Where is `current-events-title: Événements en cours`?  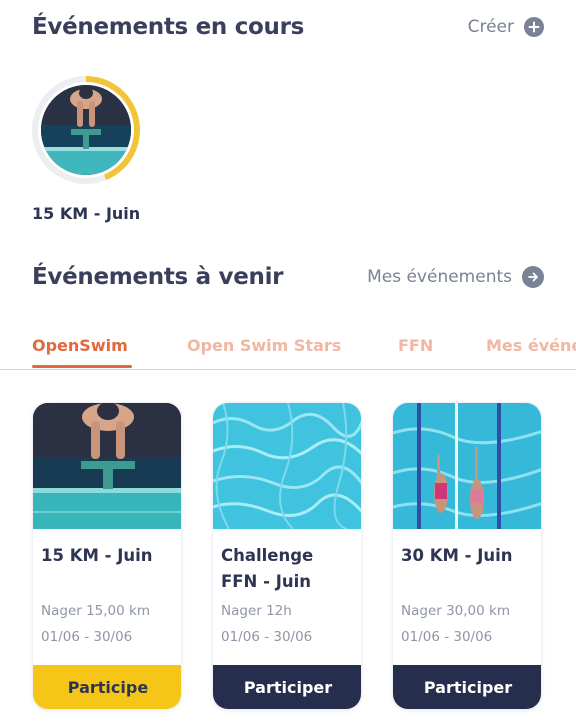 current-events-title: Événements en cours is located at coordinates (168, 27).